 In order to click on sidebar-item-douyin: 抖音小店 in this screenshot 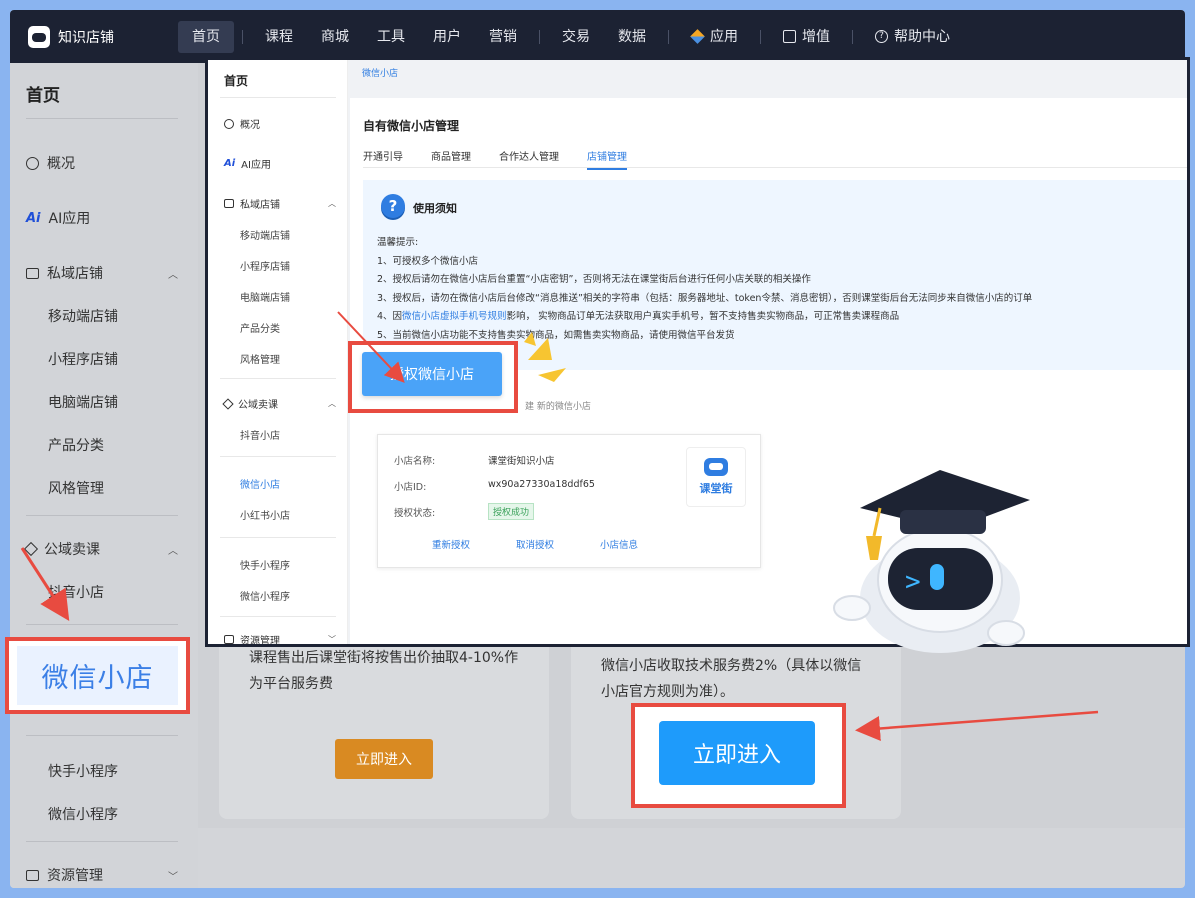, I will do `click(76, 592)`.